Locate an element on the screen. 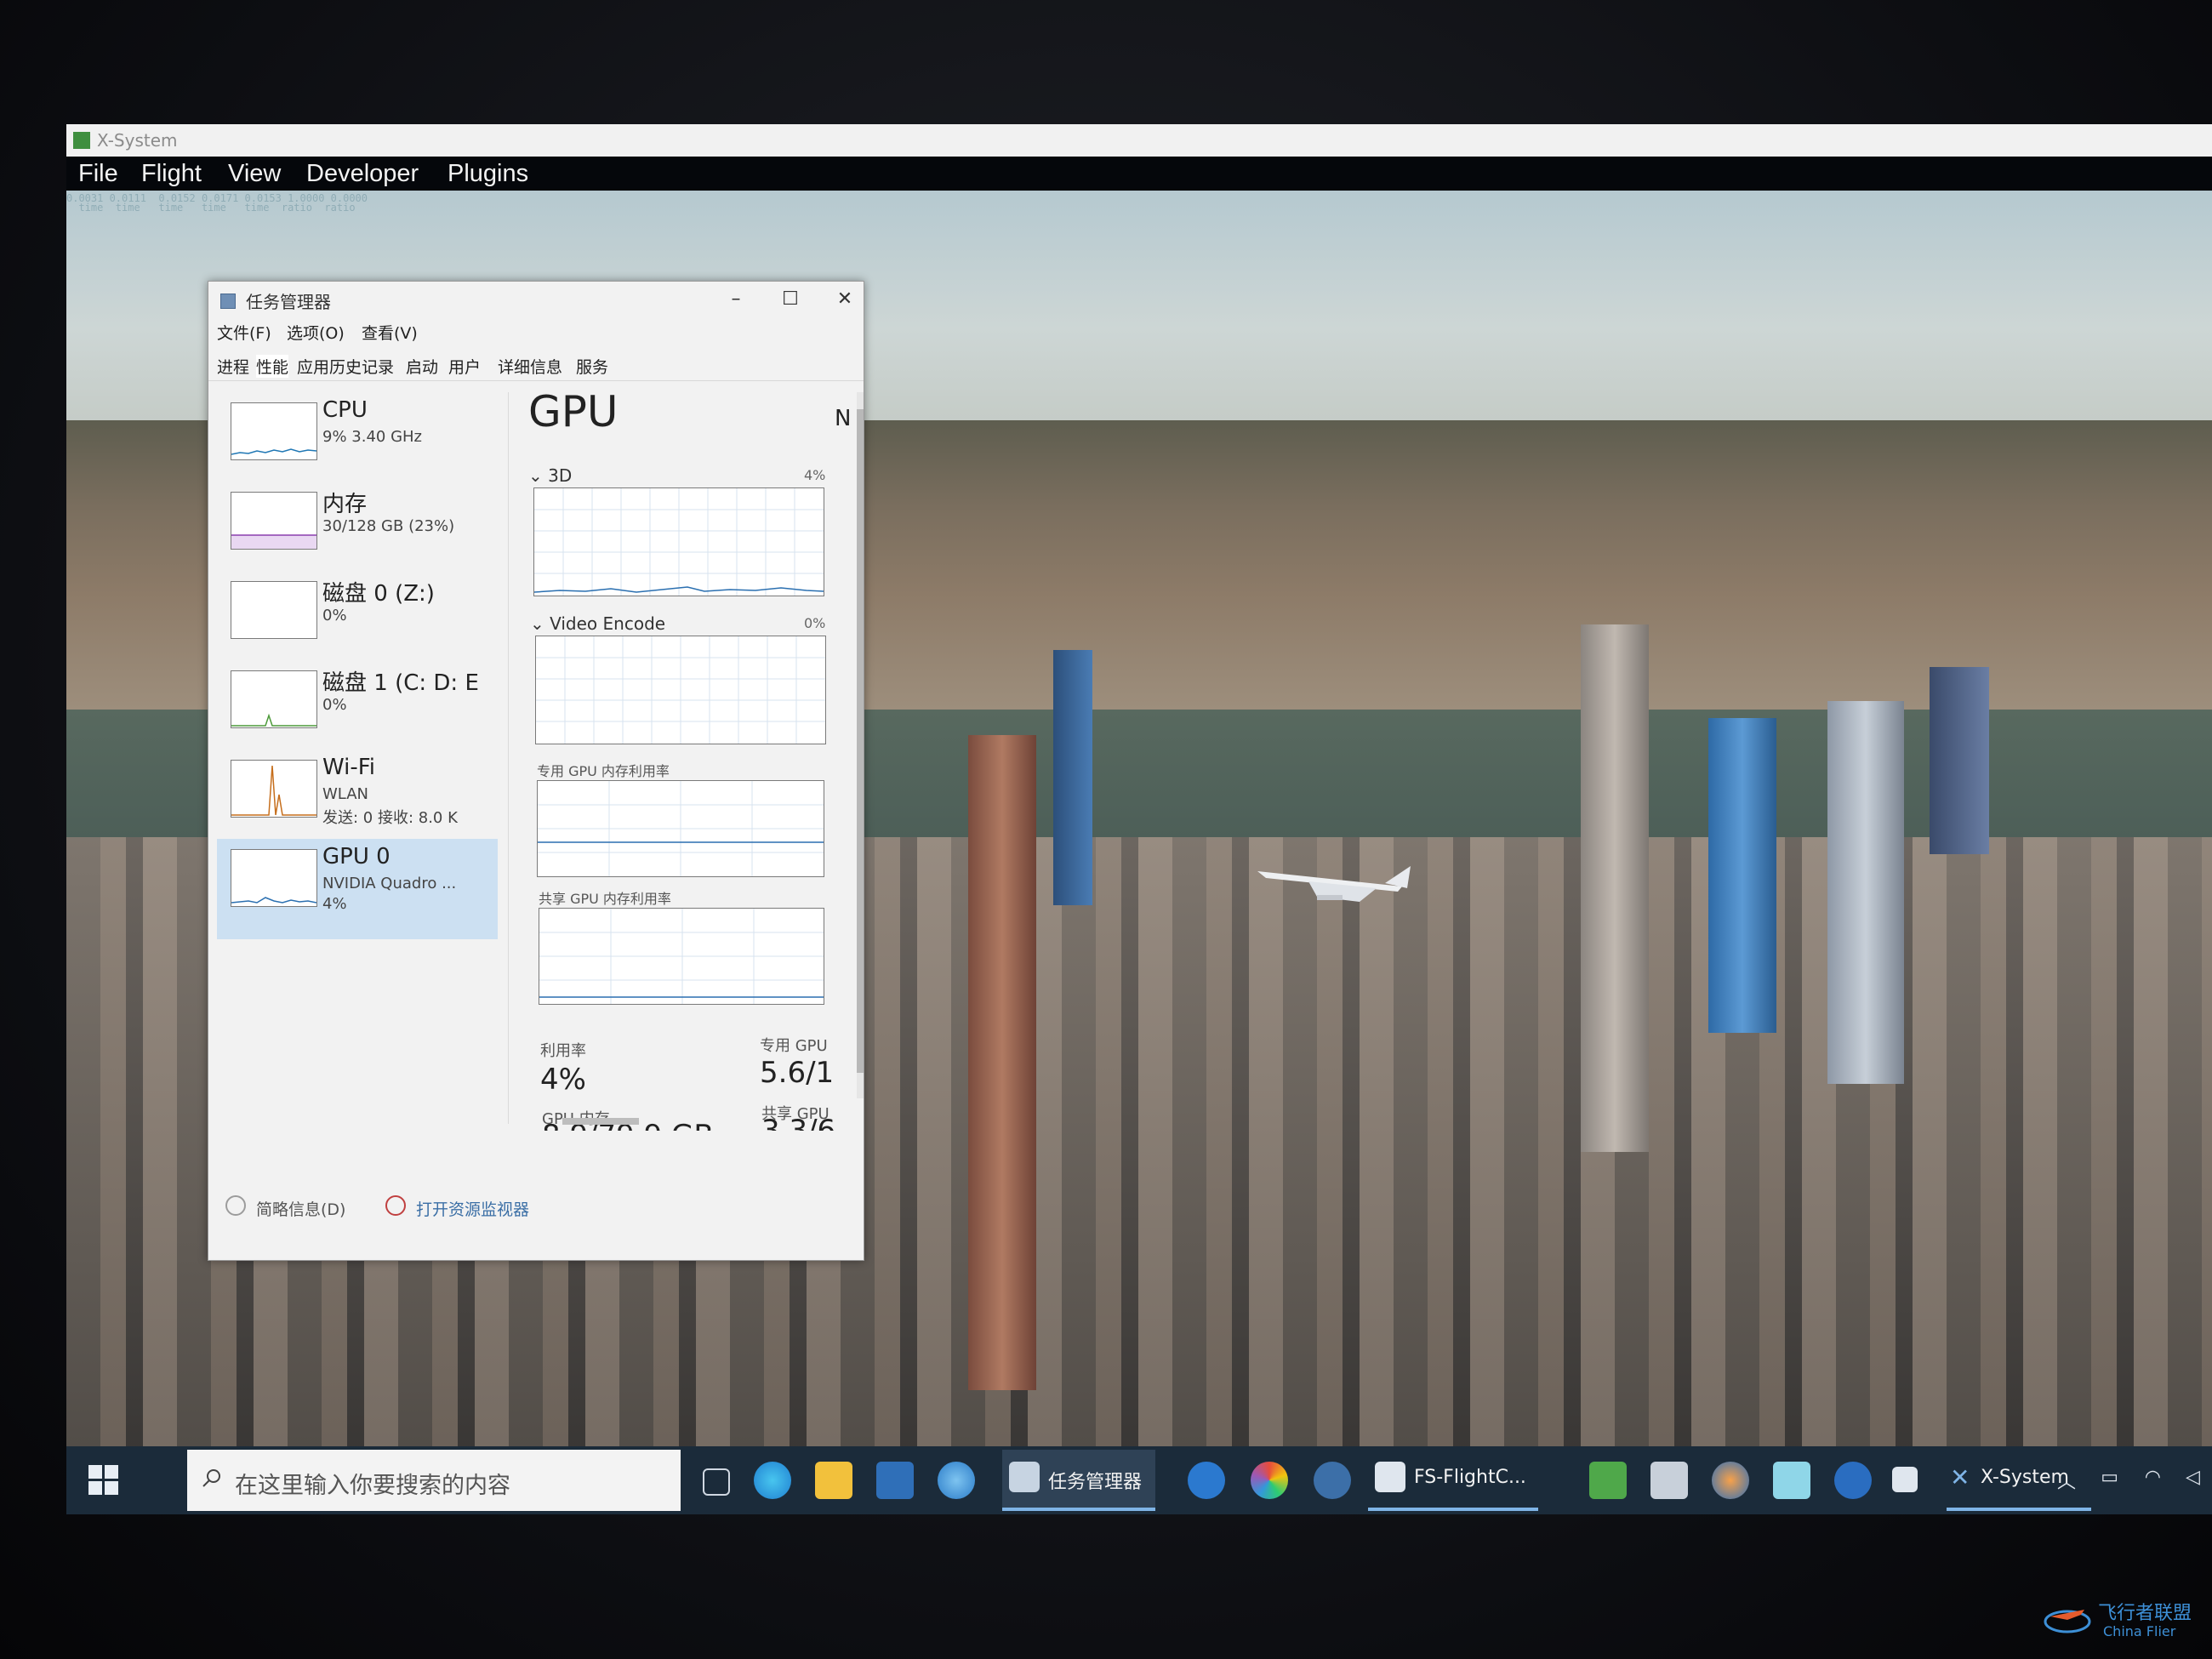 The image size is (2212, 1659). sidebar-item-wifi: Wi-Fi WLAN 发送: 0 接收: 8.0 K is located at coordinates (357, 794).